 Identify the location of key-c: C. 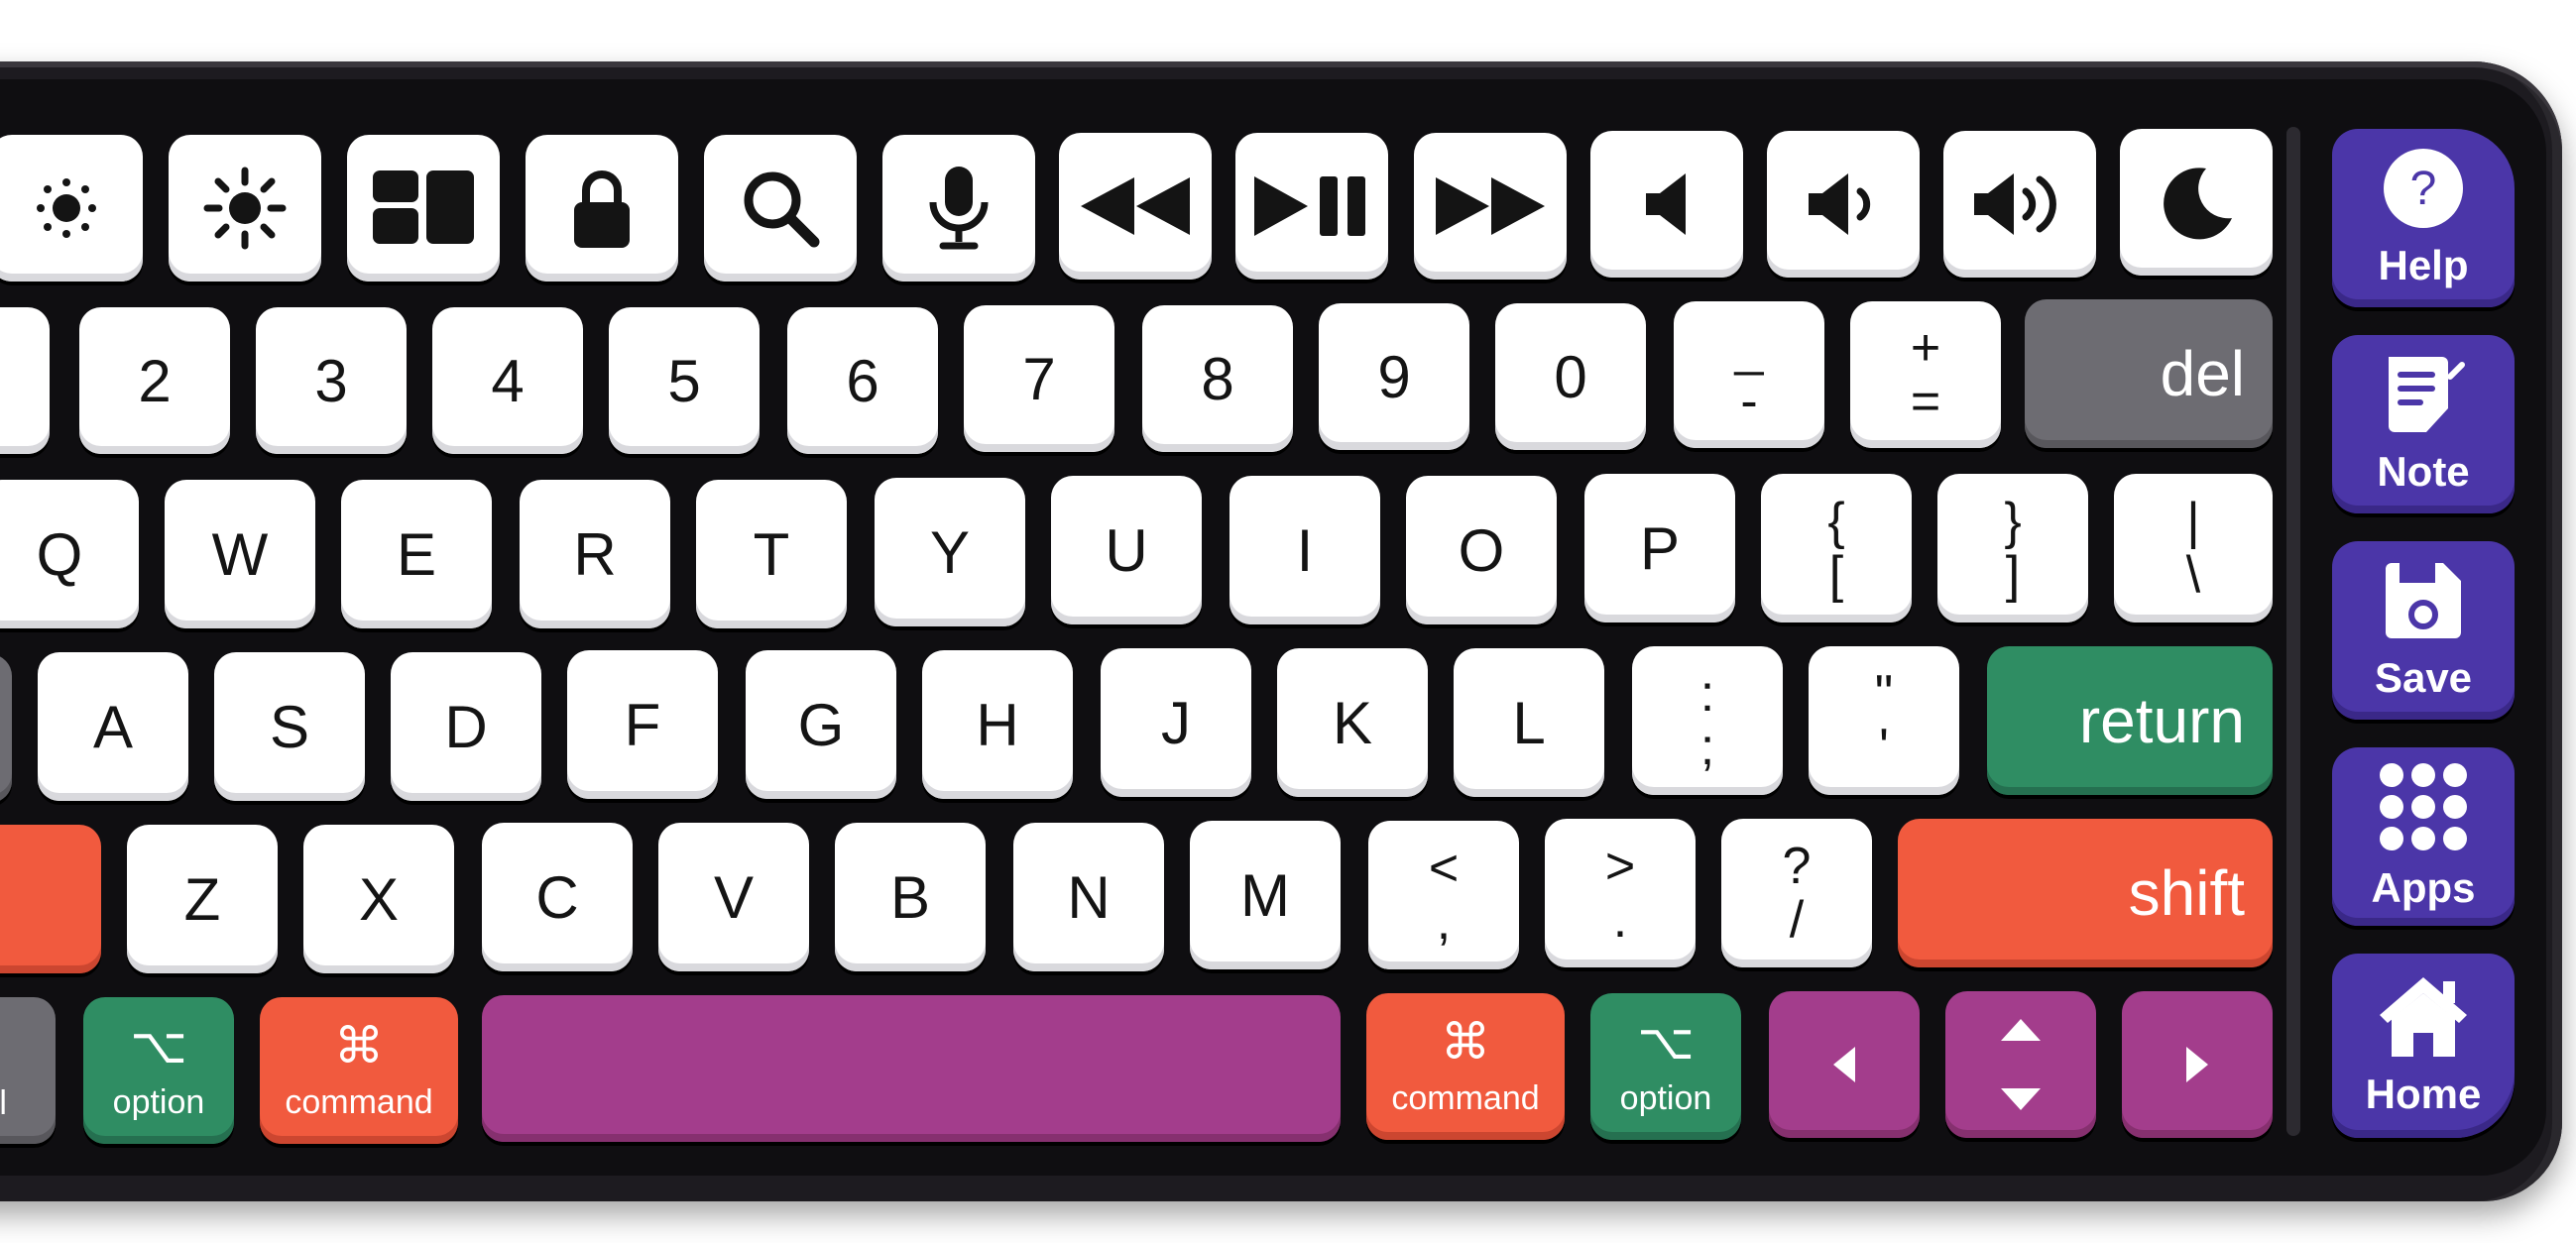
(557, 897).